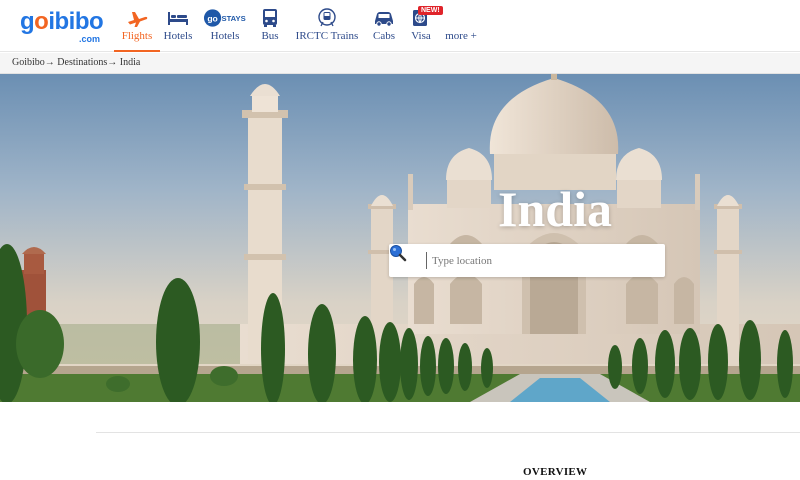 This screenshot has height=480, width=800. I want to click on location-search-box, so click(527, 260).